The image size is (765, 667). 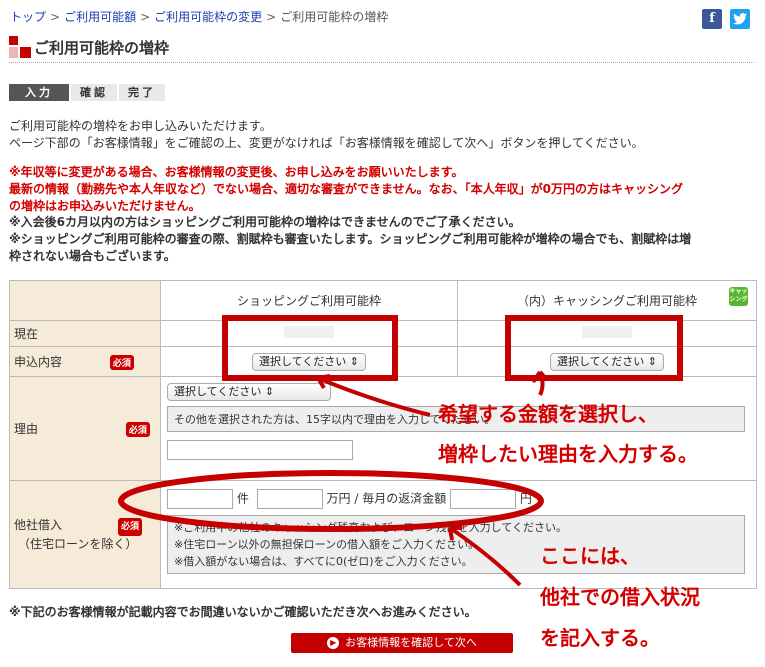 What do you see at coordinates (548, 414) in the screenshot?
I see `annotation-line: 希望する金額を選択し、` at bounding box center [548, 414].